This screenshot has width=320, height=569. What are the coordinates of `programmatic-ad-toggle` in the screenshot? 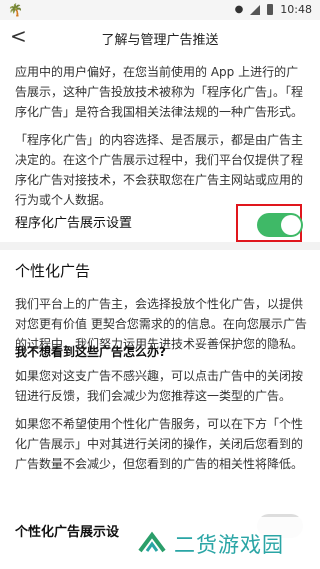 It's located at (280, 225).